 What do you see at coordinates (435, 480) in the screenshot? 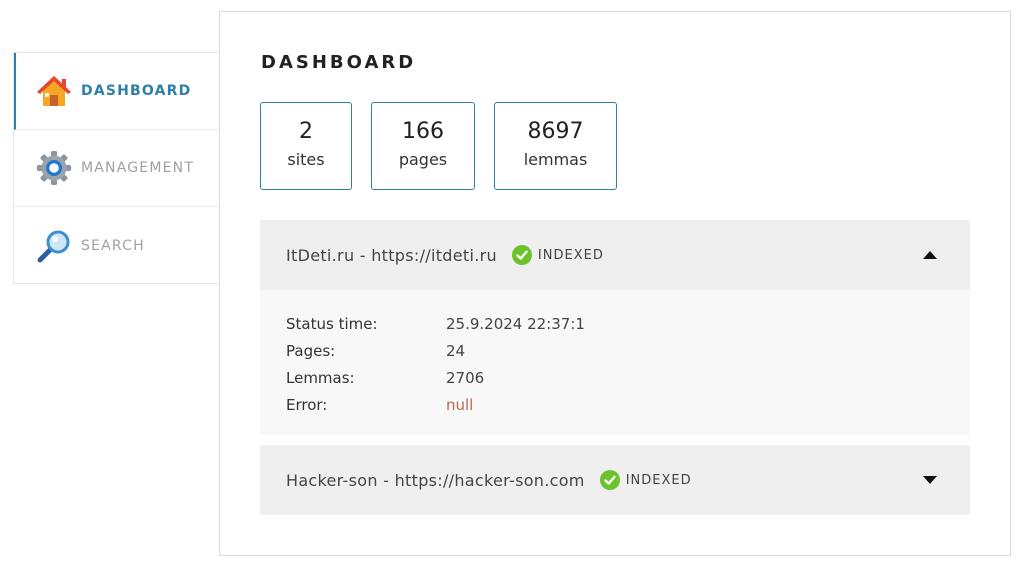
I see `site-title: Hacker-son - https://hacker-son.com` at bounding box center [435, 480].